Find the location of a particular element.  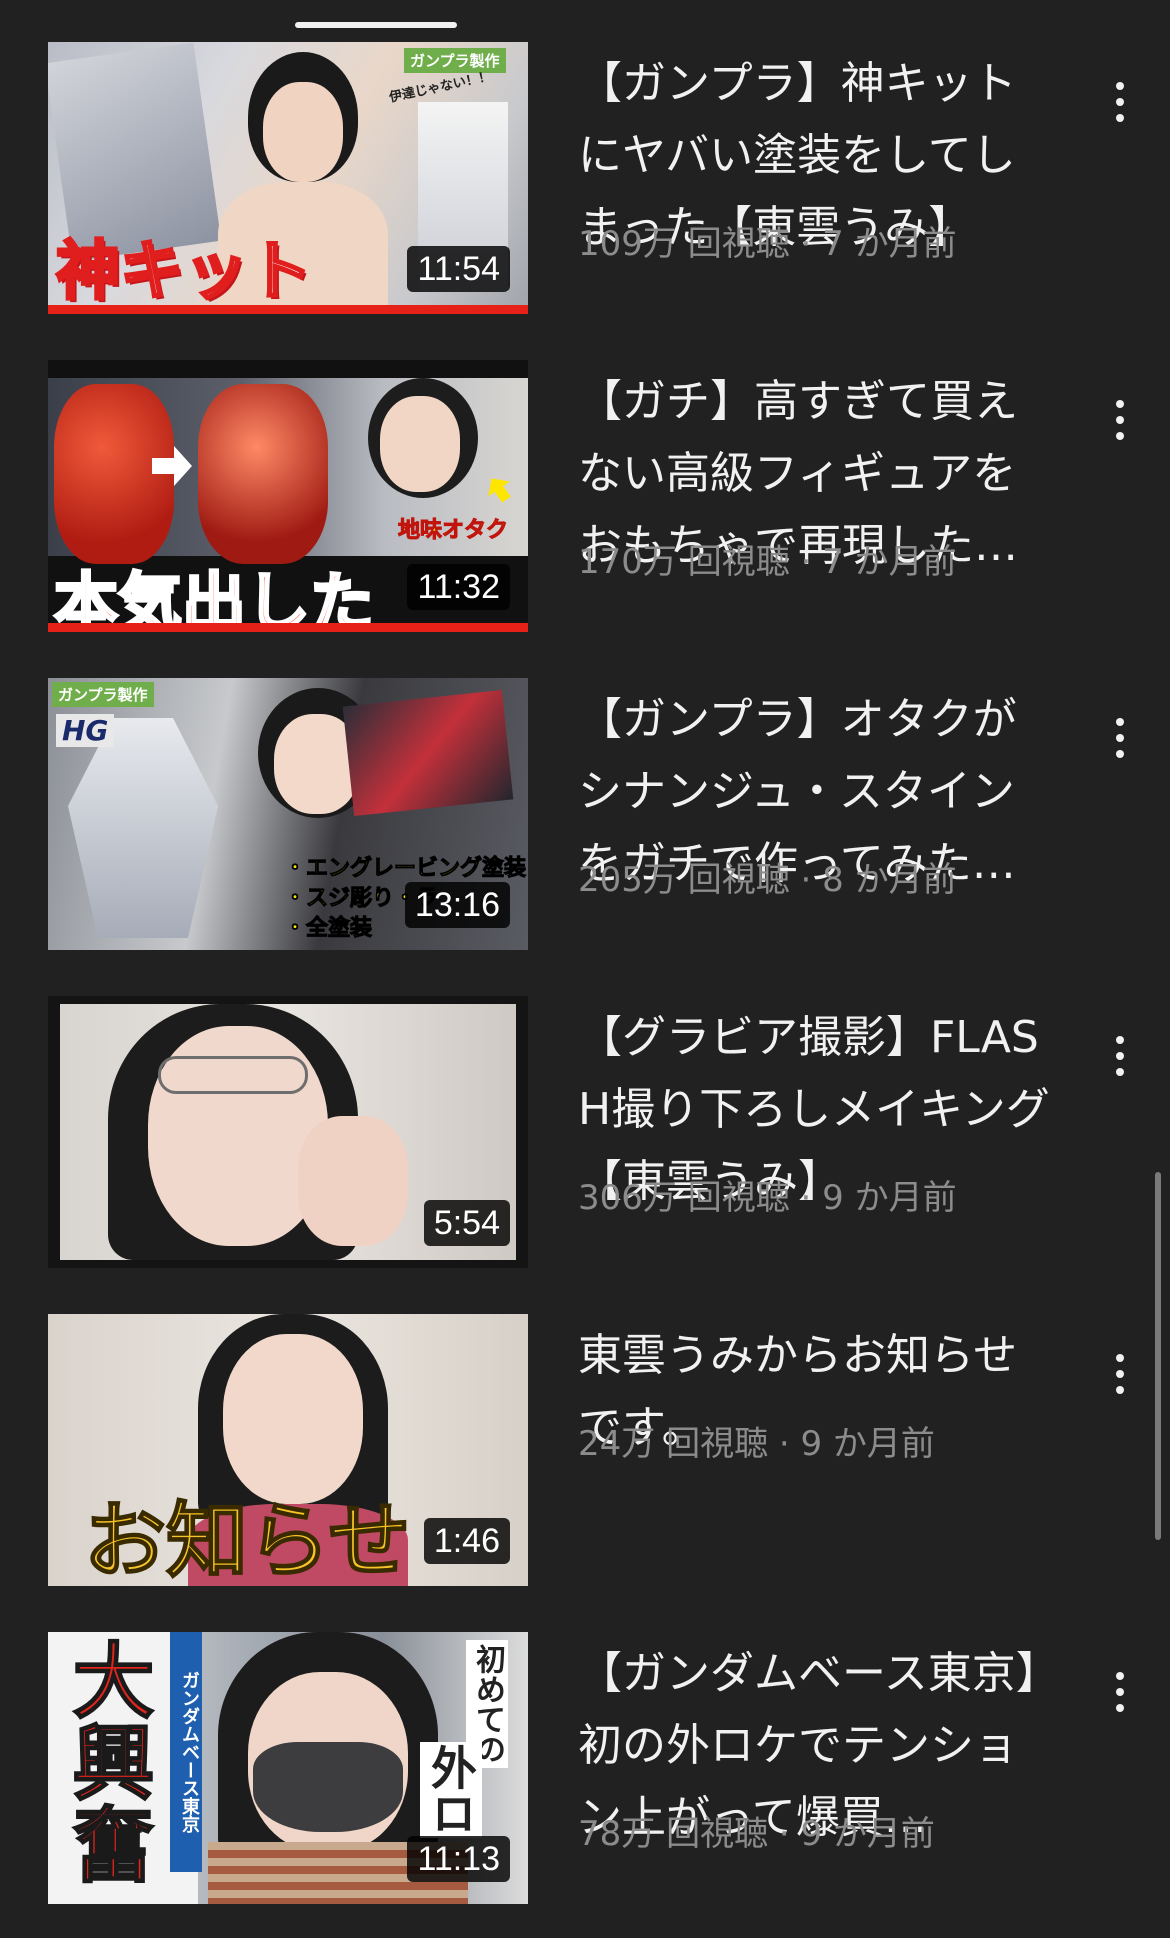

scrollbar is located at coordinates (1158, 1356).